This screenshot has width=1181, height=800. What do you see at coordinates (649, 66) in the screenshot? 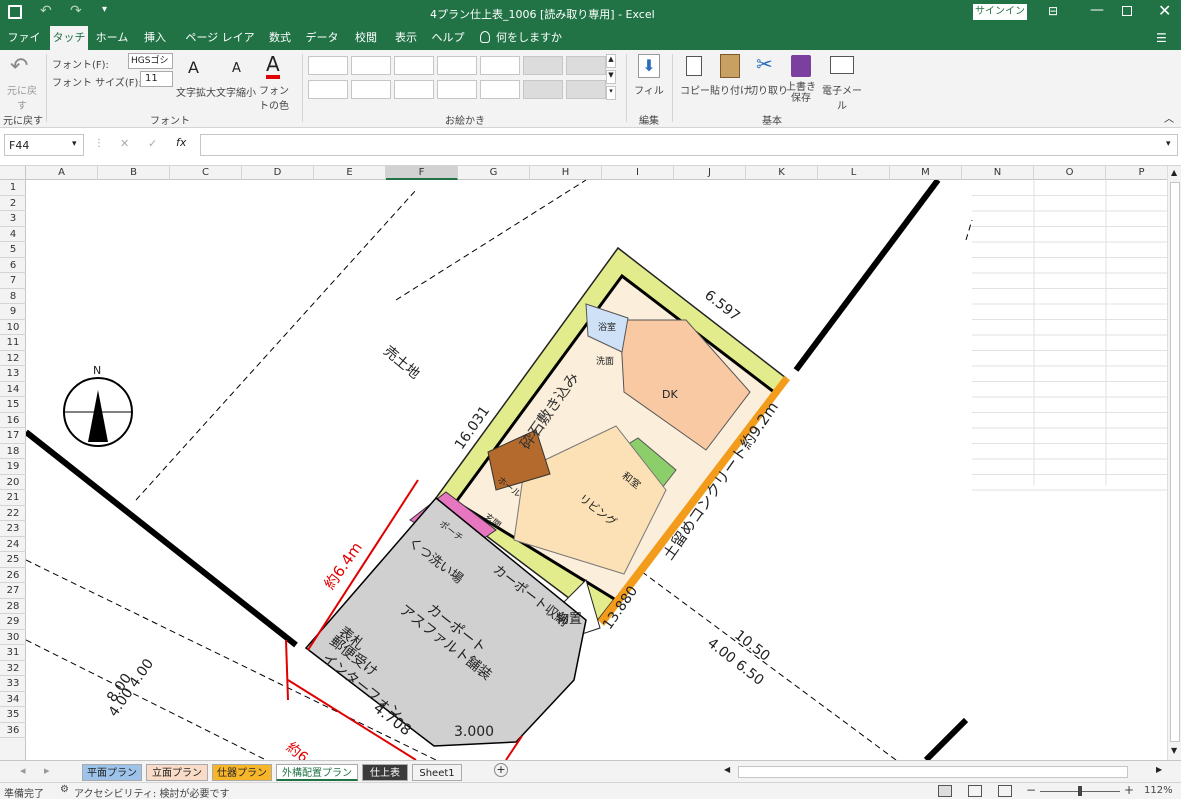
I see `fill-down-icon: ⬇` at bounding box center [649, 66].